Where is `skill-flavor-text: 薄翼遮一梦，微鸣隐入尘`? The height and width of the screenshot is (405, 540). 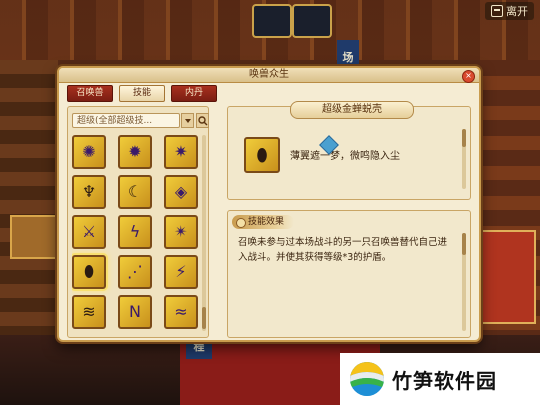 skill-flavor-text: 薄翼遮一梦，微鸣隐入尘 is located at coordinates (345, 156).